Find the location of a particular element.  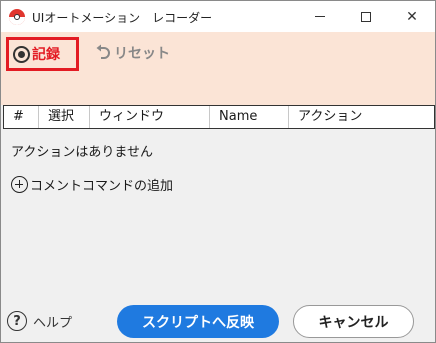

close-icon: ✕ is located at coordinates (412, 16).